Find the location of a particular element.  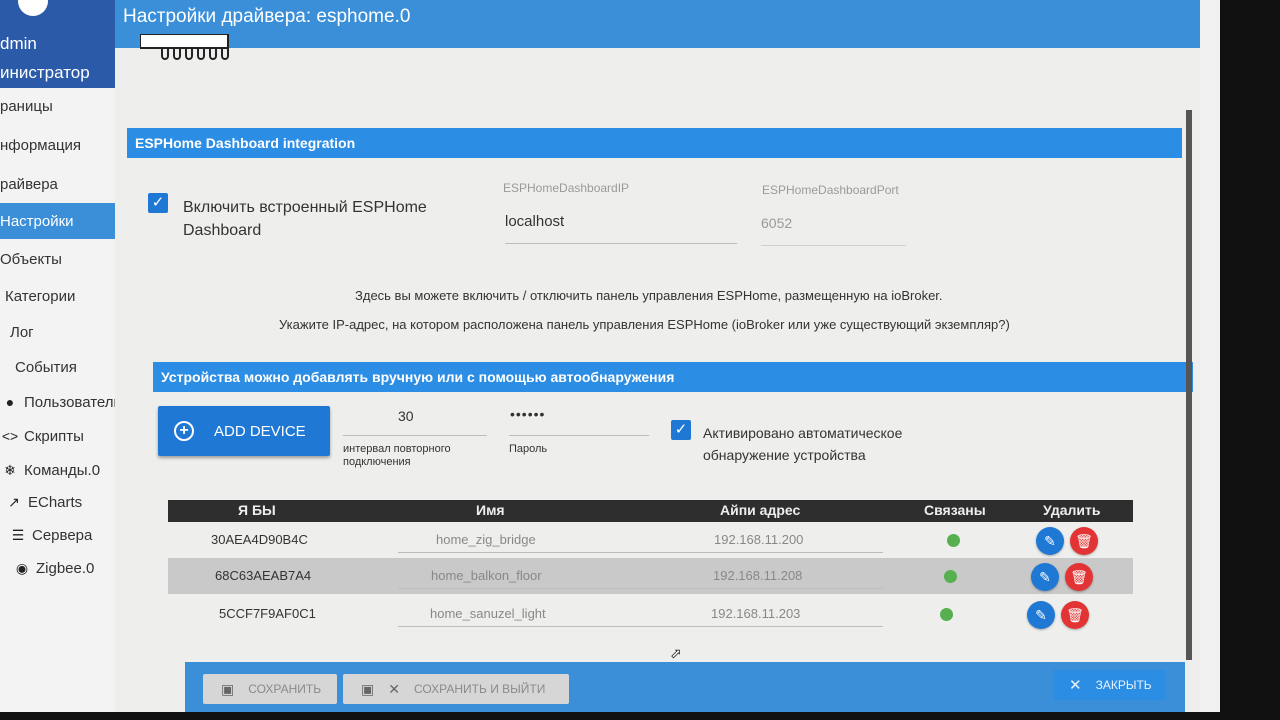

list-icon: ☰ is located at coordinates (18, 534).